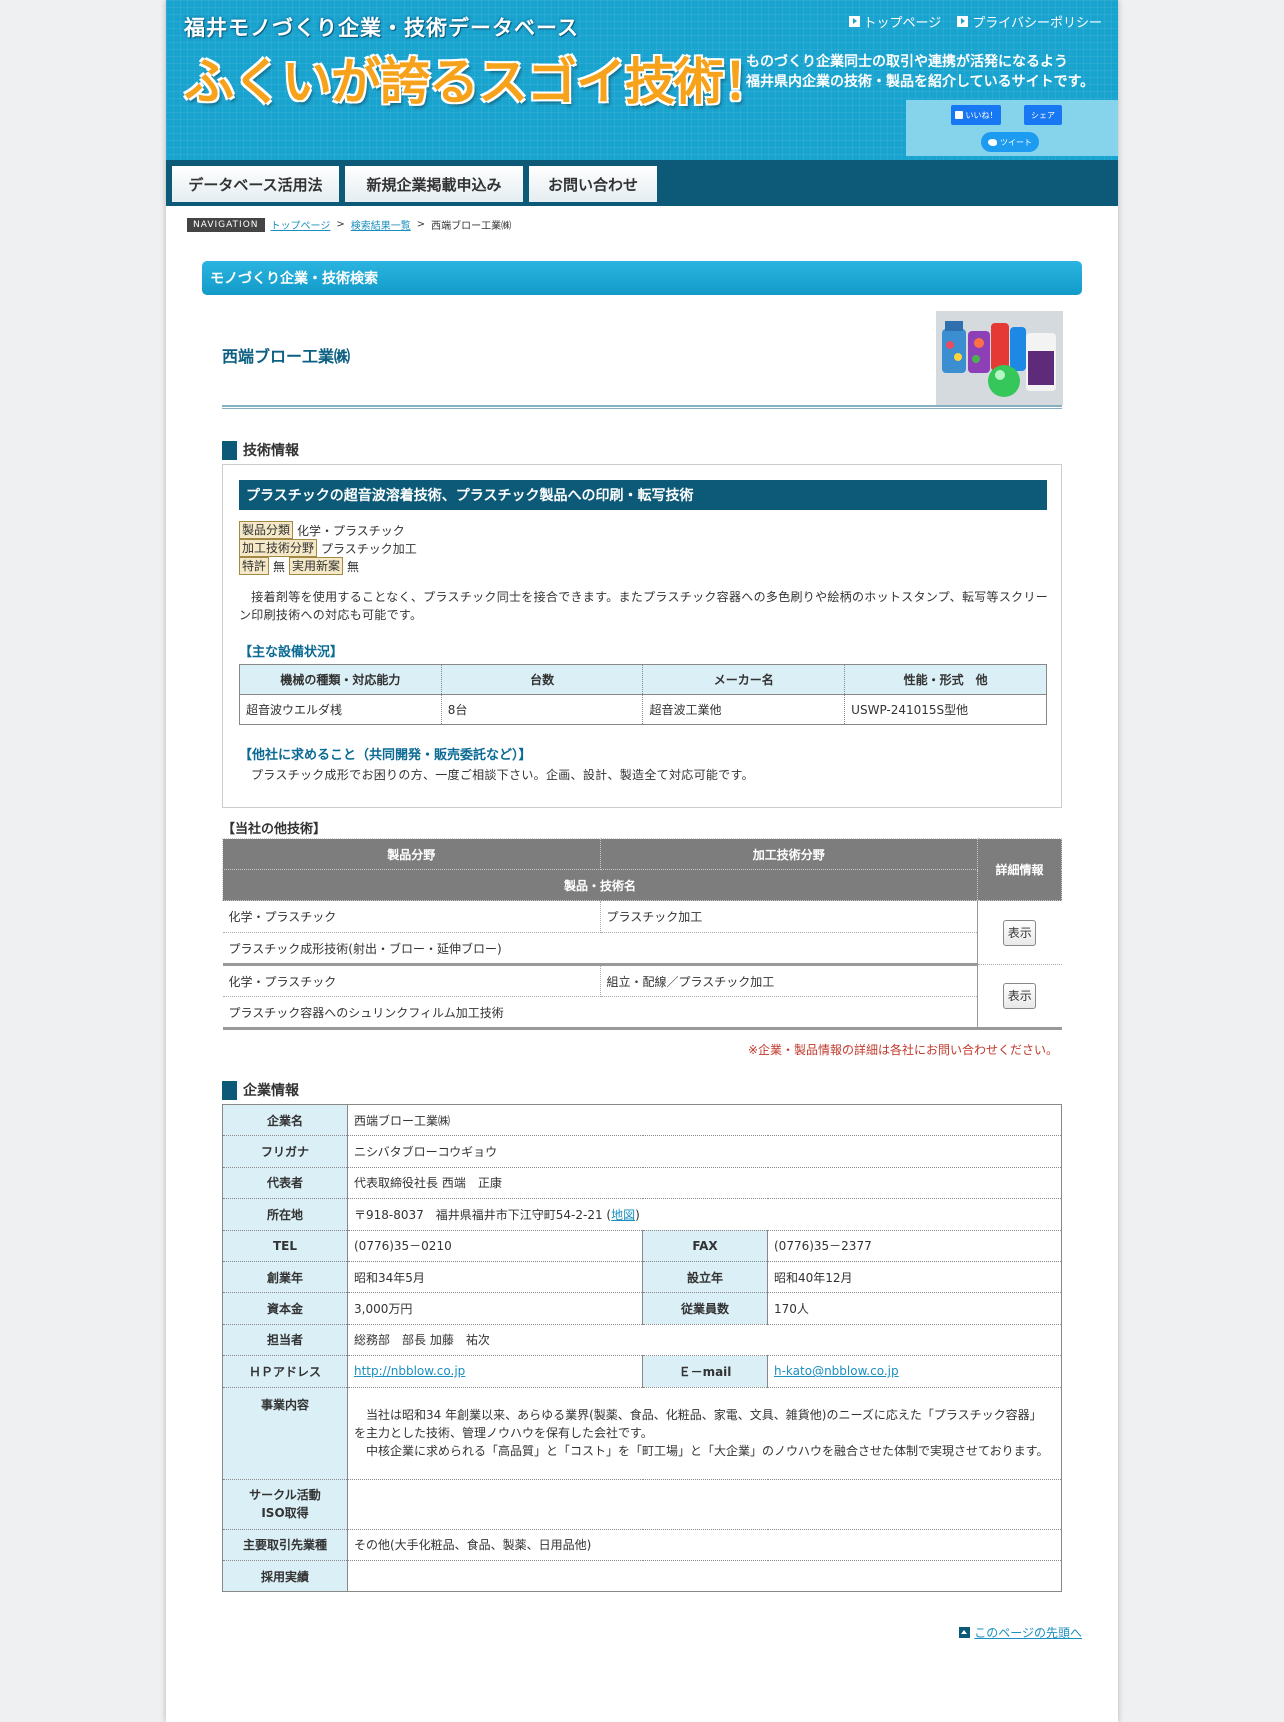  Describe the element at coordinates (285, 1214) in the screenshot. I see `address-label: 所在地` at that location.